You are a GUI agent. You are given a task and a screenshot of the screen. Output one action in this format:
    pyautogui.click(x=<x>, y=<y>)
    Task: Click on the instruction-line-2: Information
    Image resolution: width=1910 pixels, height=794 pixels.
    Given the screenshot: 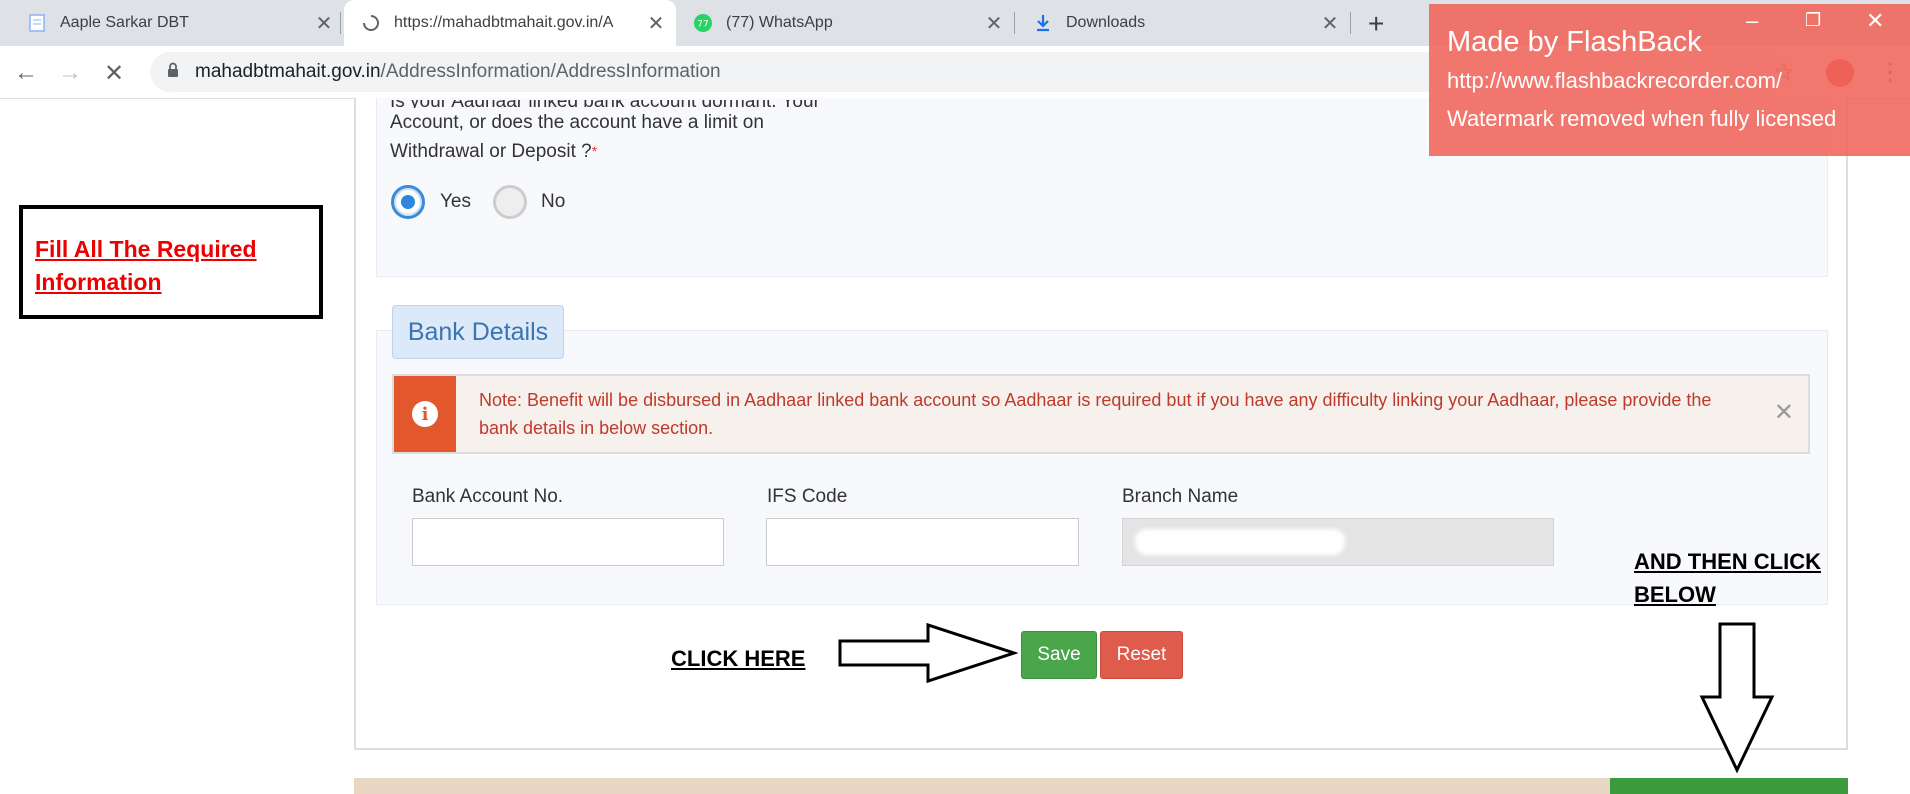 What is the action you would take?
    pyautogui.click(x=98, y=282)
    